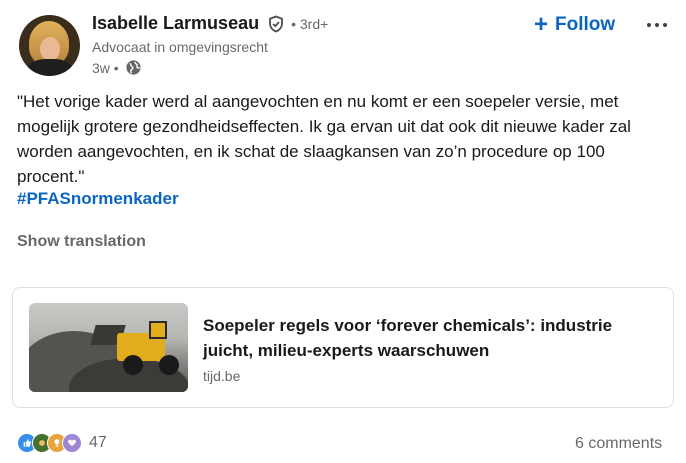 Image resolution: width=686 pixels, height=463 pixels. What do you see at coordinates (222, 376) in the screenshot?
I see `article-source: tijd.be` at bounding box center [222, 376].